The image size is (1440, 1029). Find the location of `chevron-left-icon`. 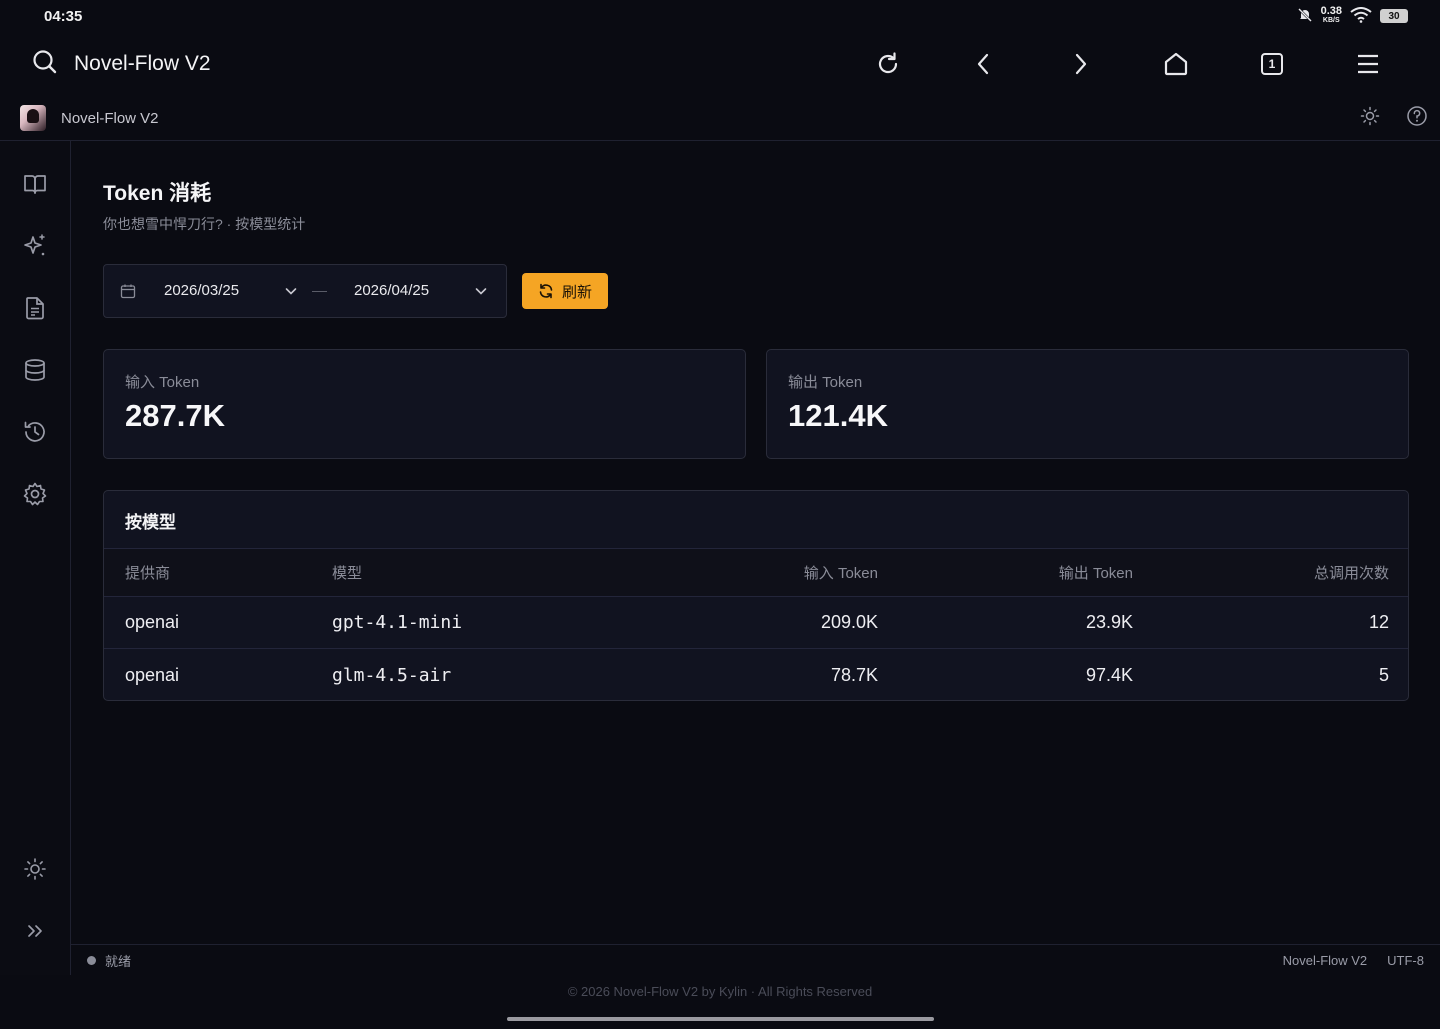

chevron-left-icon is located at coordinates (983, 64).